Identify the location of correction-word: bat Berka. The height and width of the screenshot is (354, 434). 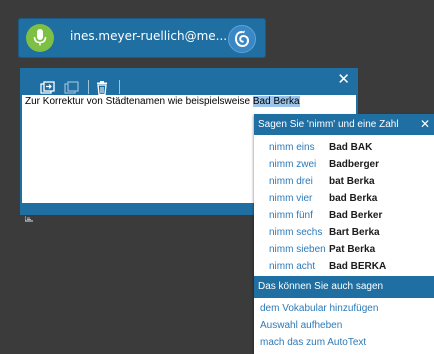
(352, 181).